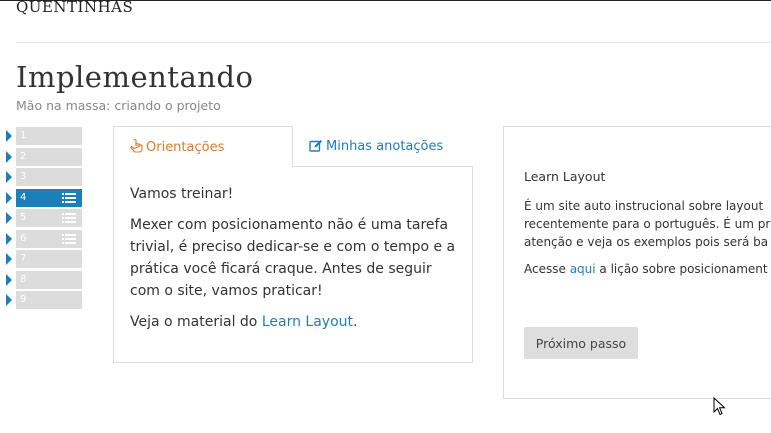  Describe the element at coordinates (23, 156) in the screenshot. I see `step-number: 2` at that location.